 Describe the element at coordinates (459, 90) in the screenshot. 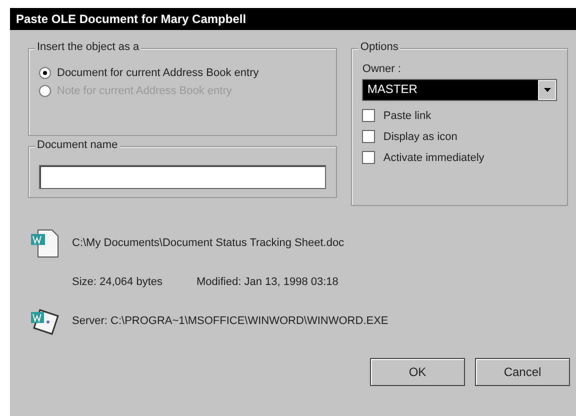

I see `owner-dropdown: MASTER` at that location.